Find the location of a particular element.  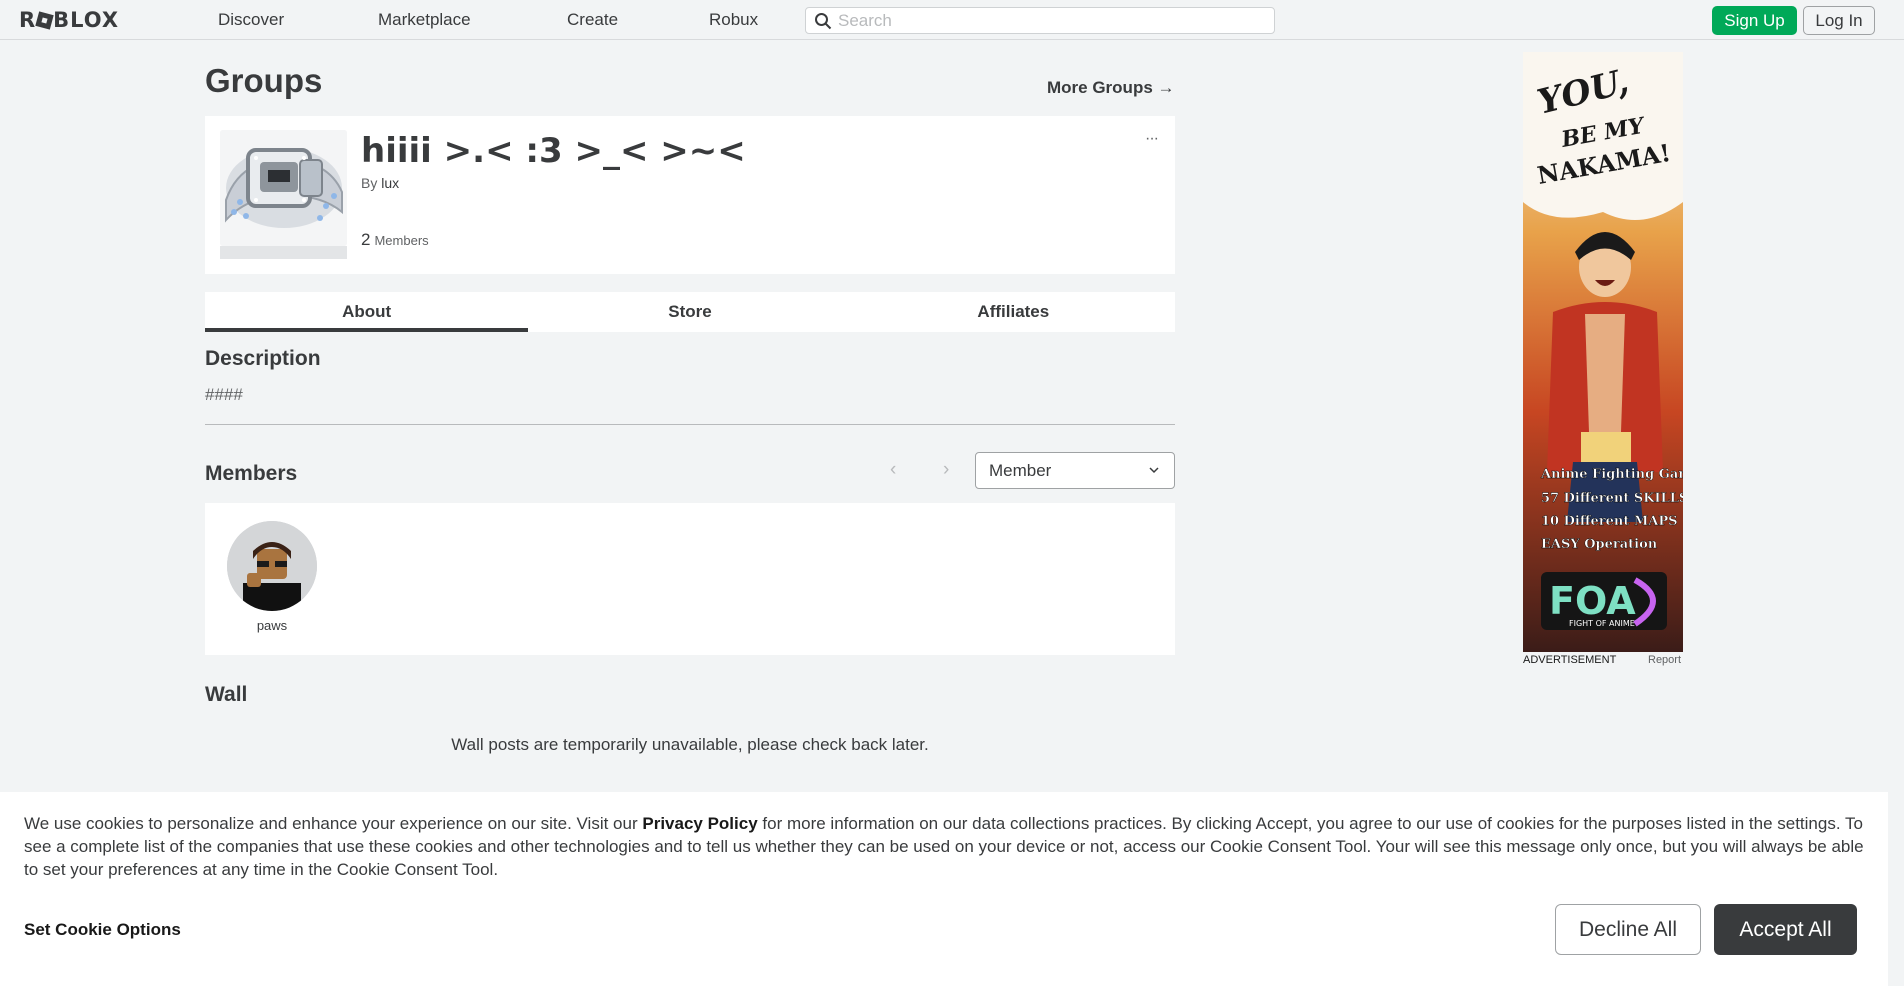

members-list: paws is located at coordinates (690, 579).